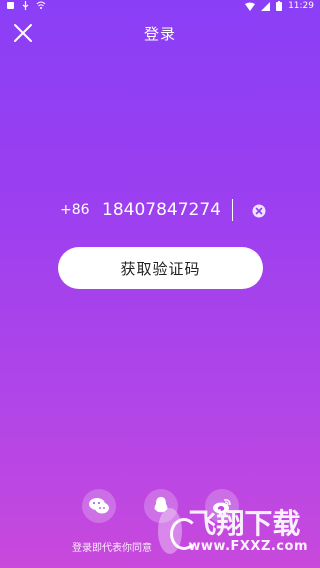 This screenshot has width=320, height=568. What do you see at coordinates (248, 546) in the screenshot?
I see `watermark-url: www.FXXZ.com` at bounding box center [248, 546].